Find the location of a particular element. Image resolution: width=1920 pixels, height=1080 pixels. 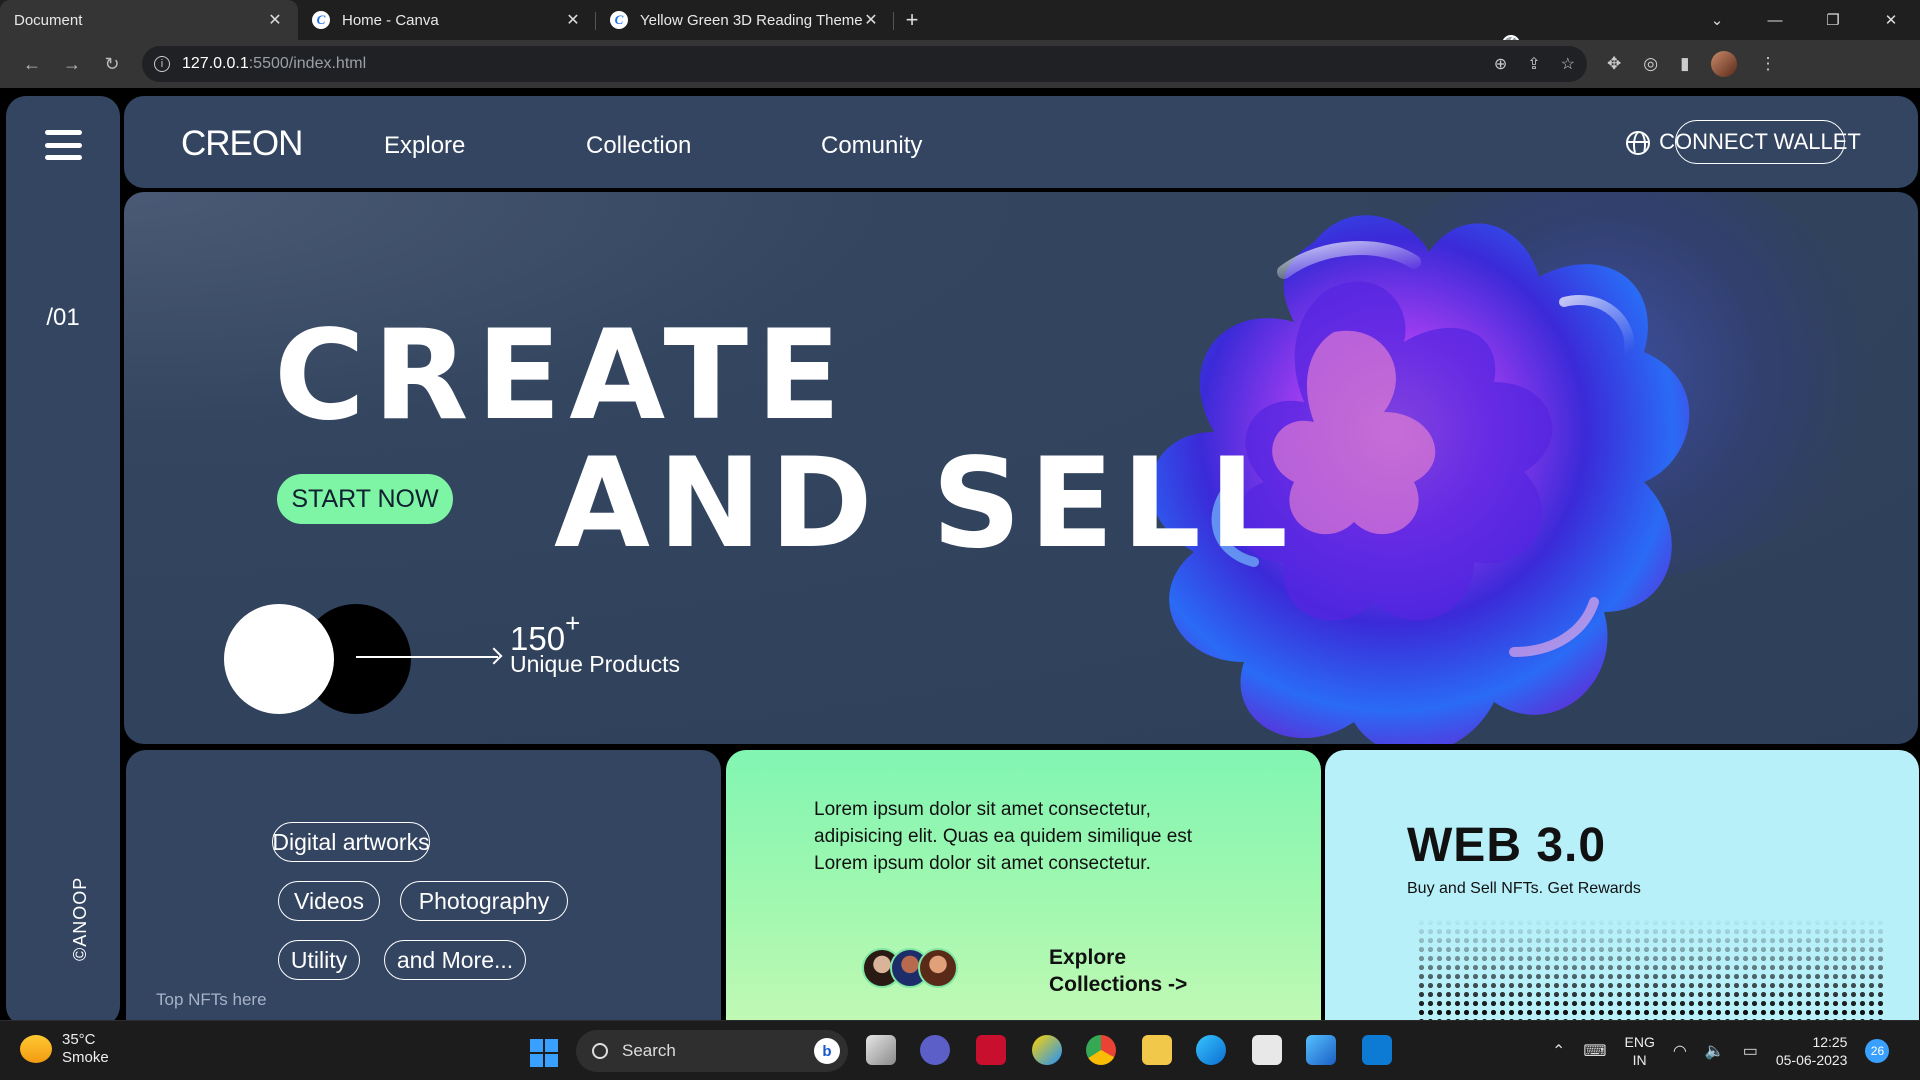

mcafee-icon is located at coordinates (991, 1050).